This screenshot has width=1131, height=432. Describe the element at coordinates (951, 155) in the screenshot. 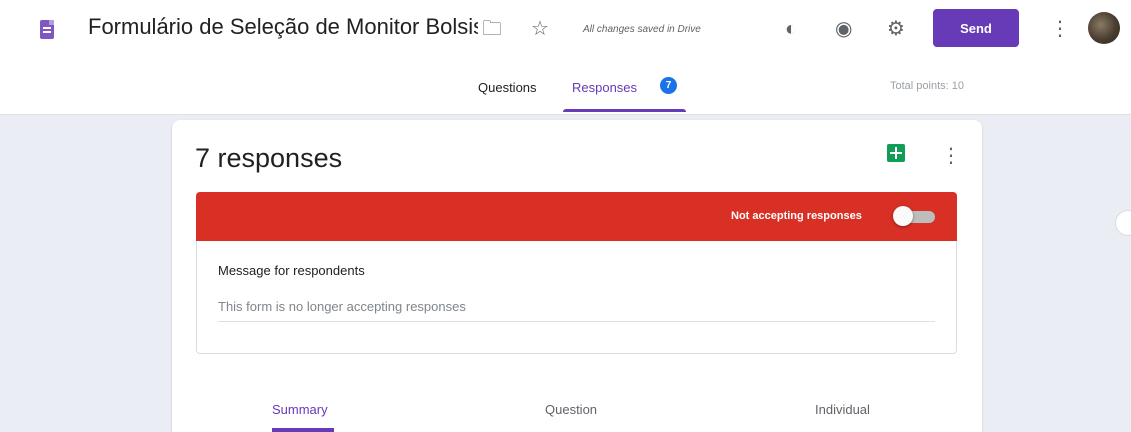

I see `more-options-icon: ⋮` at that location.